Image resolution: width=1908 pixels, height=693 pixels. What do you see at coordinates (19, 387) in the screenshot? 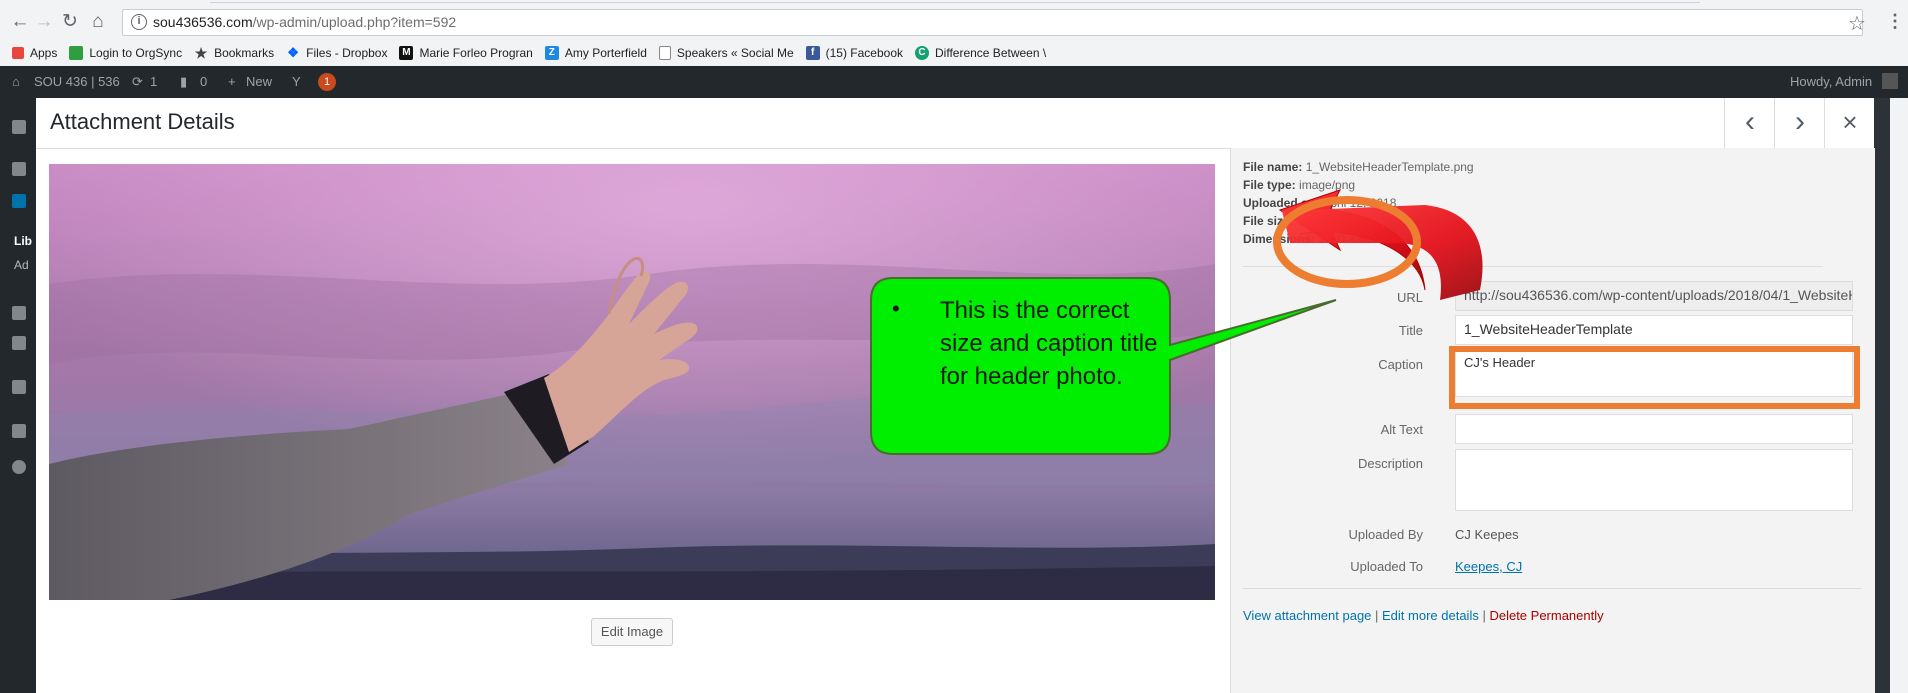
I see `appearance-icon` at bounding box center [19, 387].